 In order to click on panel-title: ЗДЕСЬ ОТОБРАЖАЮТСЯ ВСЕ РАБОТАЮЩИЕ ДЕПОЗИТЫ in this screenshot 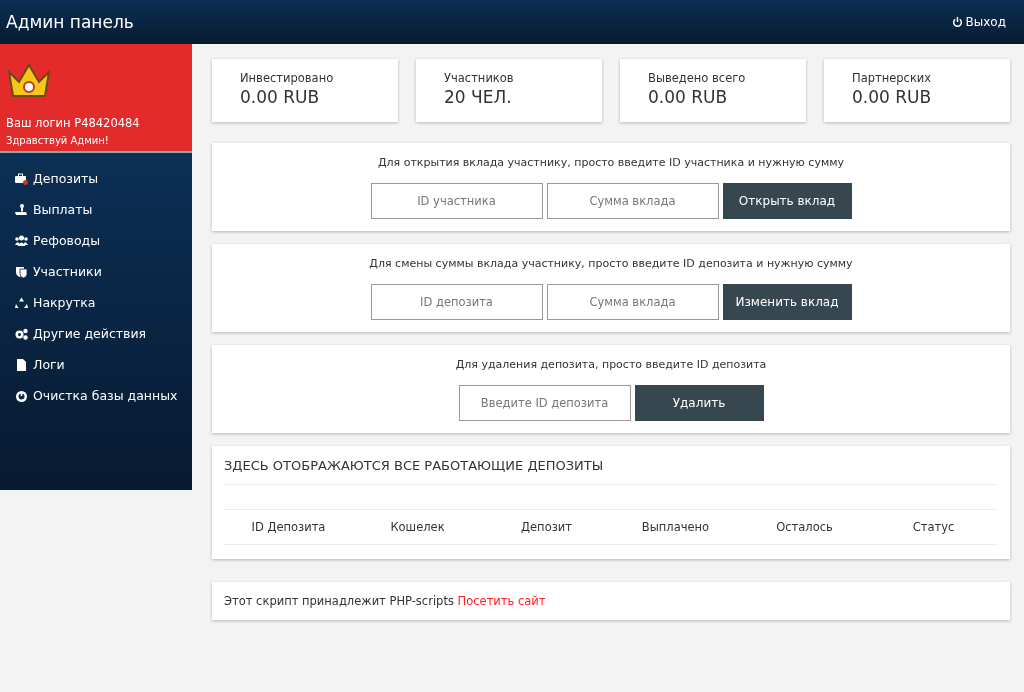, I will do `click(611, 471)`.